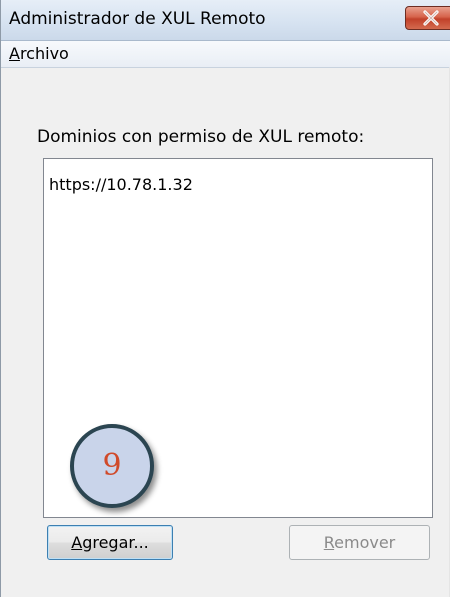  I want to click on remove-button: Remover, so click(359, 542).